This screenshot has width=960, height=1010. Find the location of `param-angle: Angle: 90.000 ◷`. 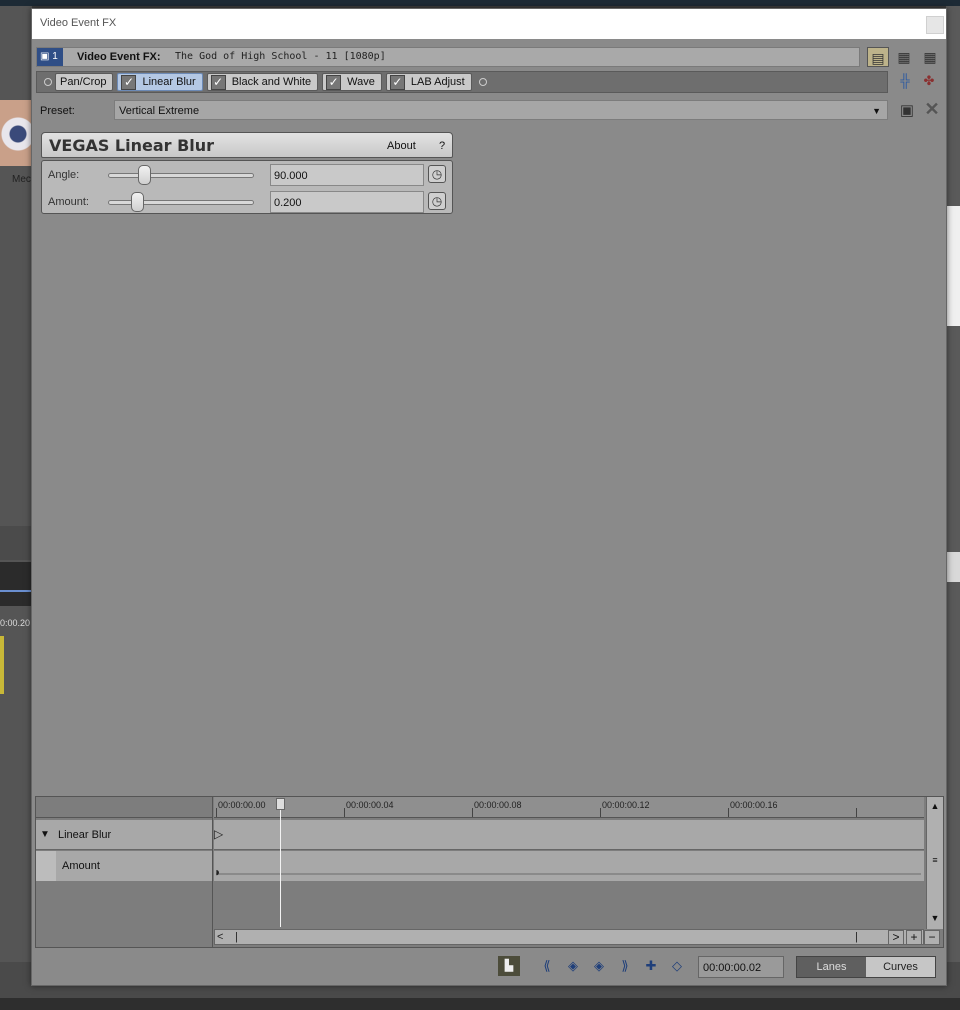

param-angle: Angle: 90.000 ◷ is located at coordinates (247, 175).